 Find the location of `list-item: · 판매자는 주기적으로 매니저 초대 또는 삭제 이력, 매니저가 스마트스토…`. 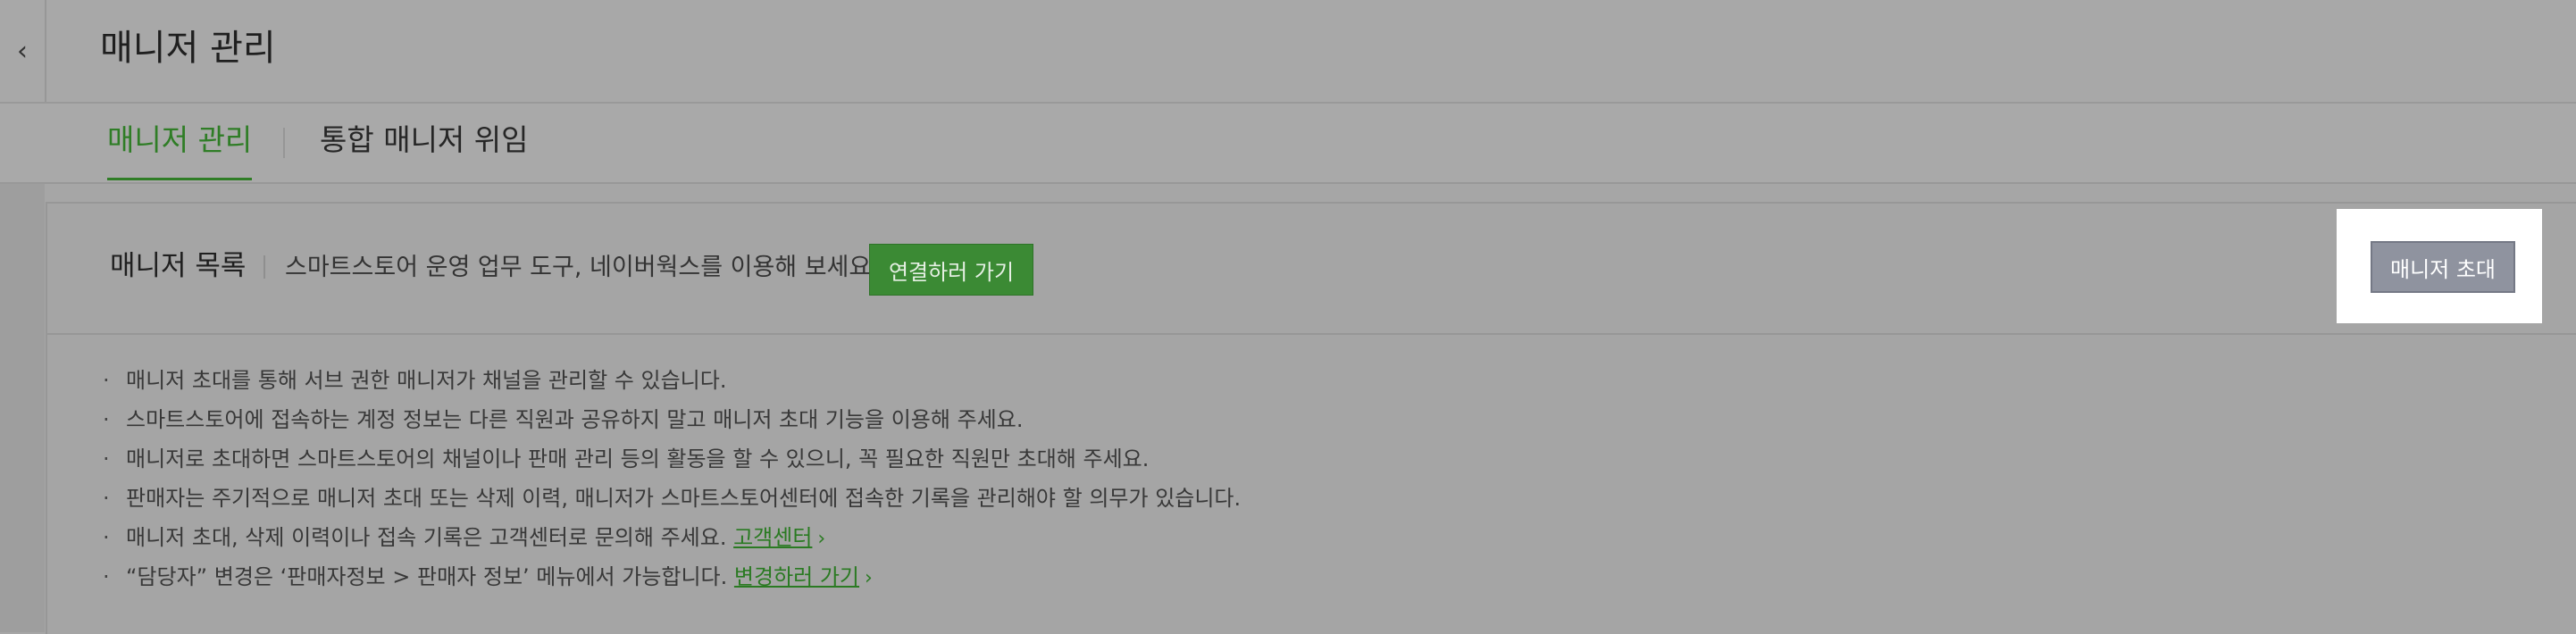

list-item: · 판매자는 주기적으로 매니저 초대 또는 삭제 이력, 매니저가 스마트스토… is located at coordinates (1308, 498).